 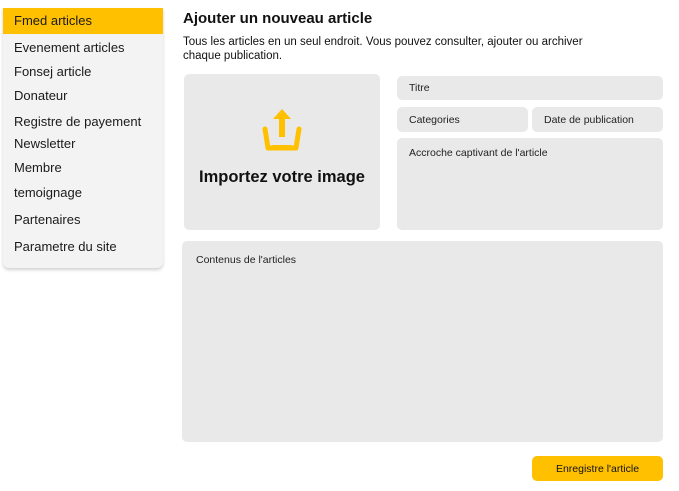 I want to click on sidebar-item-partenaires: Partenaires, so click(x=83, y=220).